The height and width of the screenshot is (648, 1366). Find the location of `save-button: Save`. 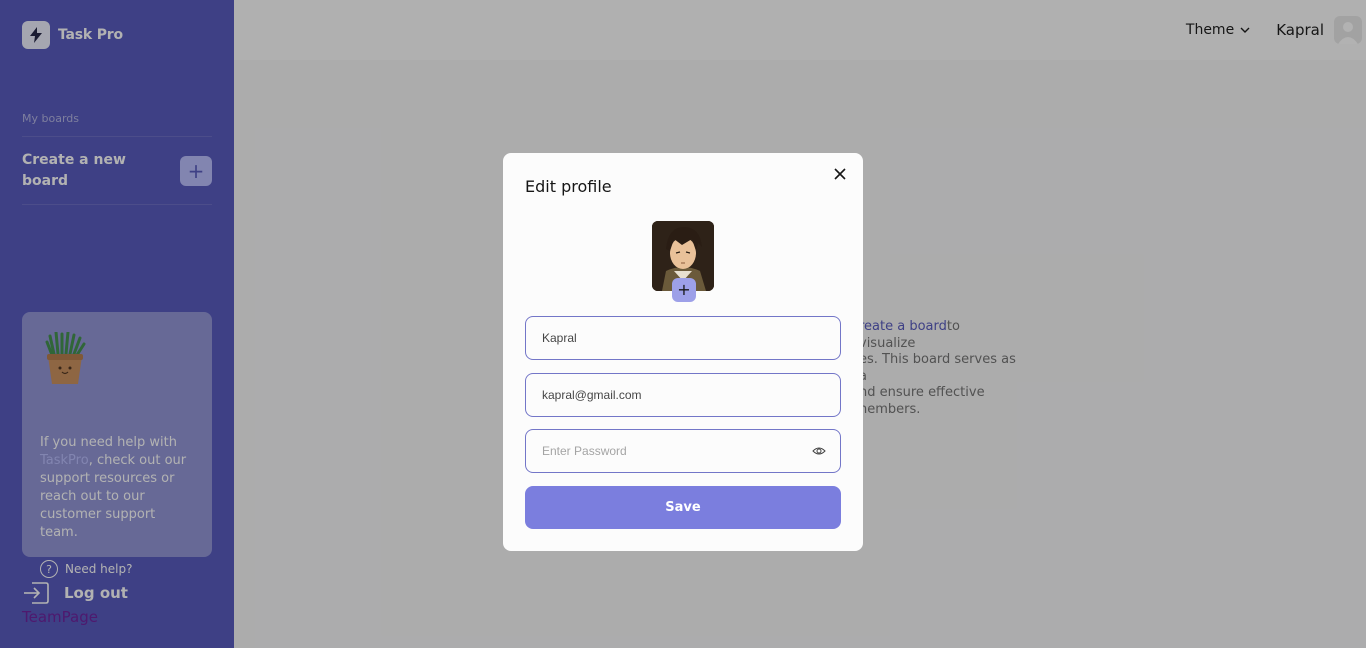

save-button: Save is located at coordinates (683, 507).